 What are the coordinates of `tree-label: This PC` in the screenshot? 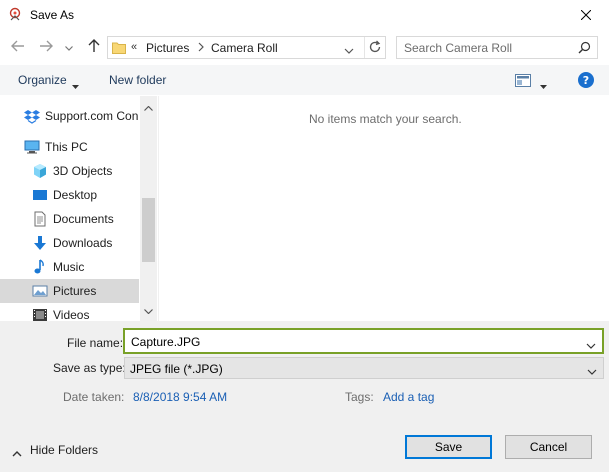 It's located at (66, 147).